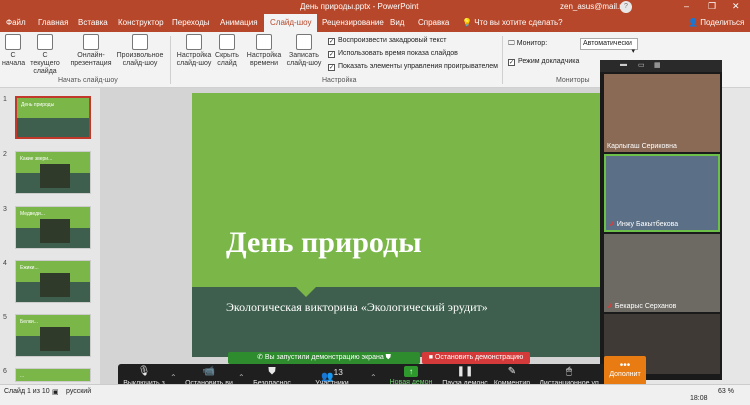 The height and width of the screenshot is (405, 750). What do you see at coordinates (5, 154) in the screenshot?
I see `thumb-number: 2` at bounding box center [5, 154].